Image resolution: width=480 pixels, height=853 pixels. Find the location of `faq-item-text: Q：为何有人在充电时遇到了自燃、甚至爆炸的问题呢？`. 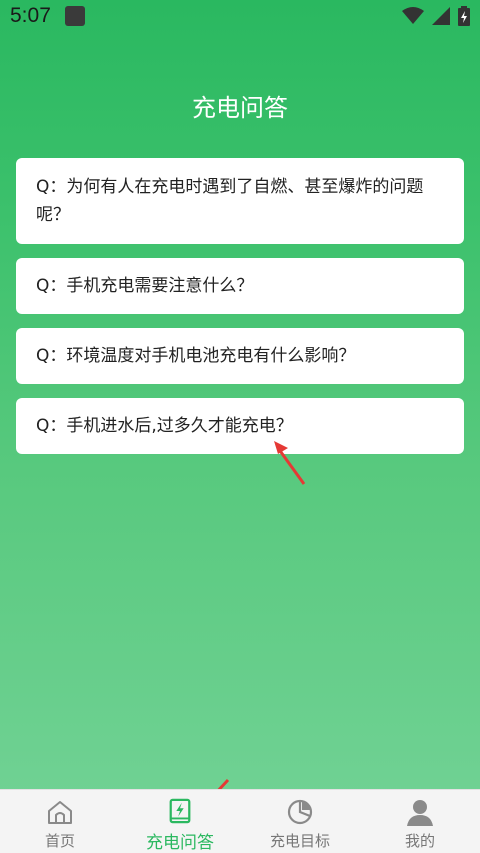

faq-item-text: Q：为何有人在充电时遇到了自燃、甚至爆炸的问题呢？ is located at coordinates (230, 201).